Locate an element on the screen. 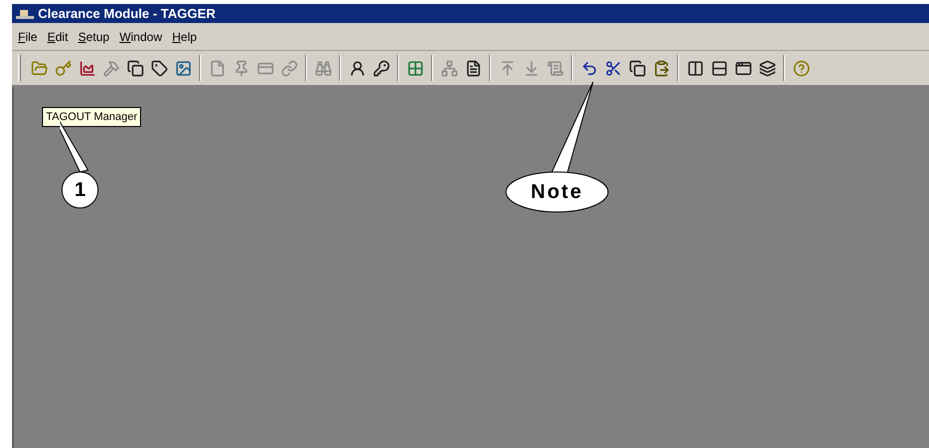 The image size is (929, 448). menu-item: Window is located at coordinates (140, 37).